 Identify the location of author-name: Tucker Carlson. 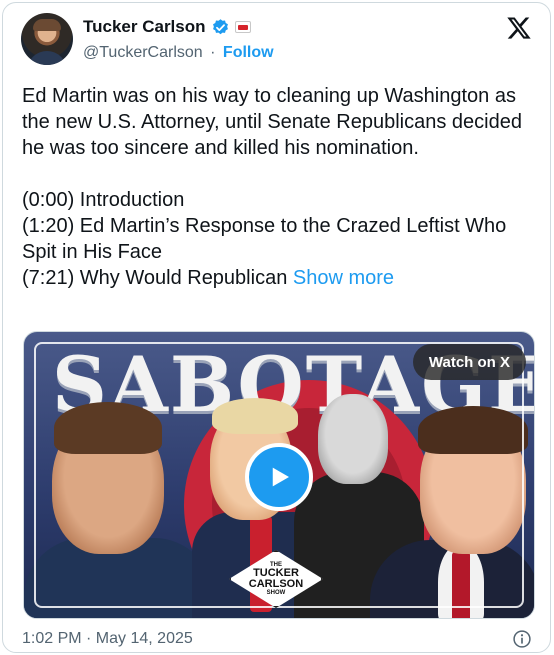
(144, 27).